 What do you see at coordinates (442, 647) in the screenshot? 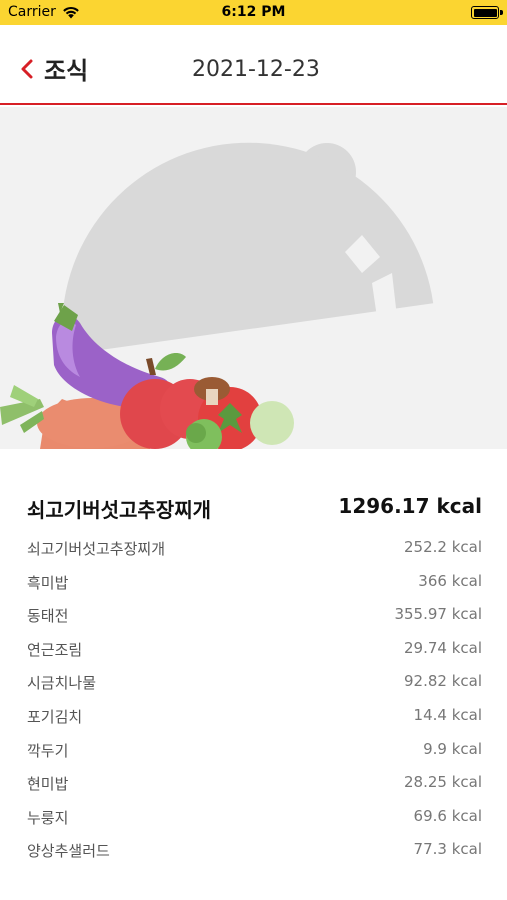
I see `menu-item-kcal: 29.74 kcal` at bounding box center [442, 647].